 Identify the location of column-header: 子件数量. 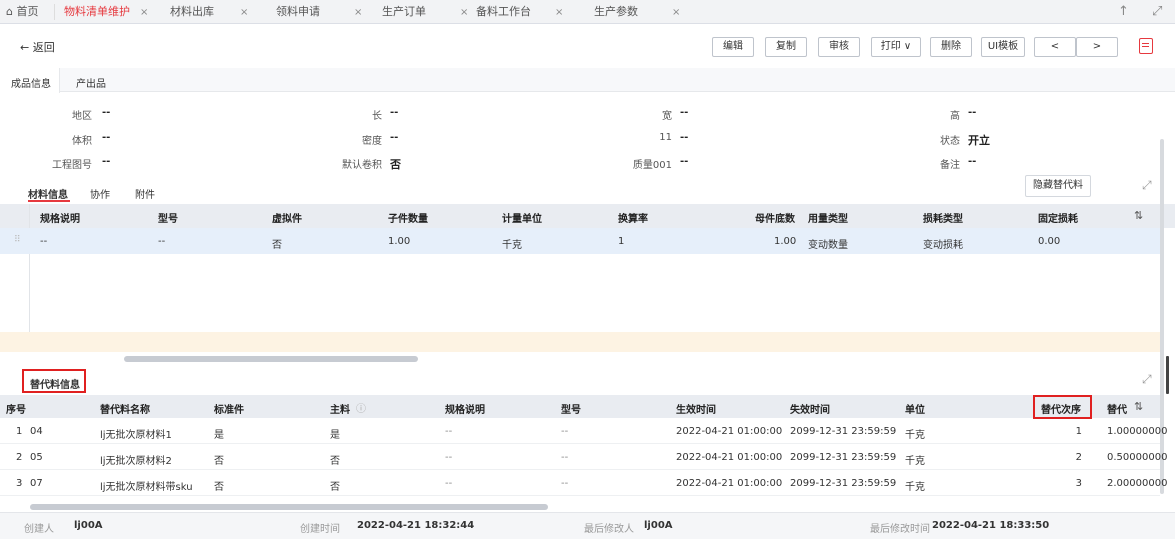
(408, 217).